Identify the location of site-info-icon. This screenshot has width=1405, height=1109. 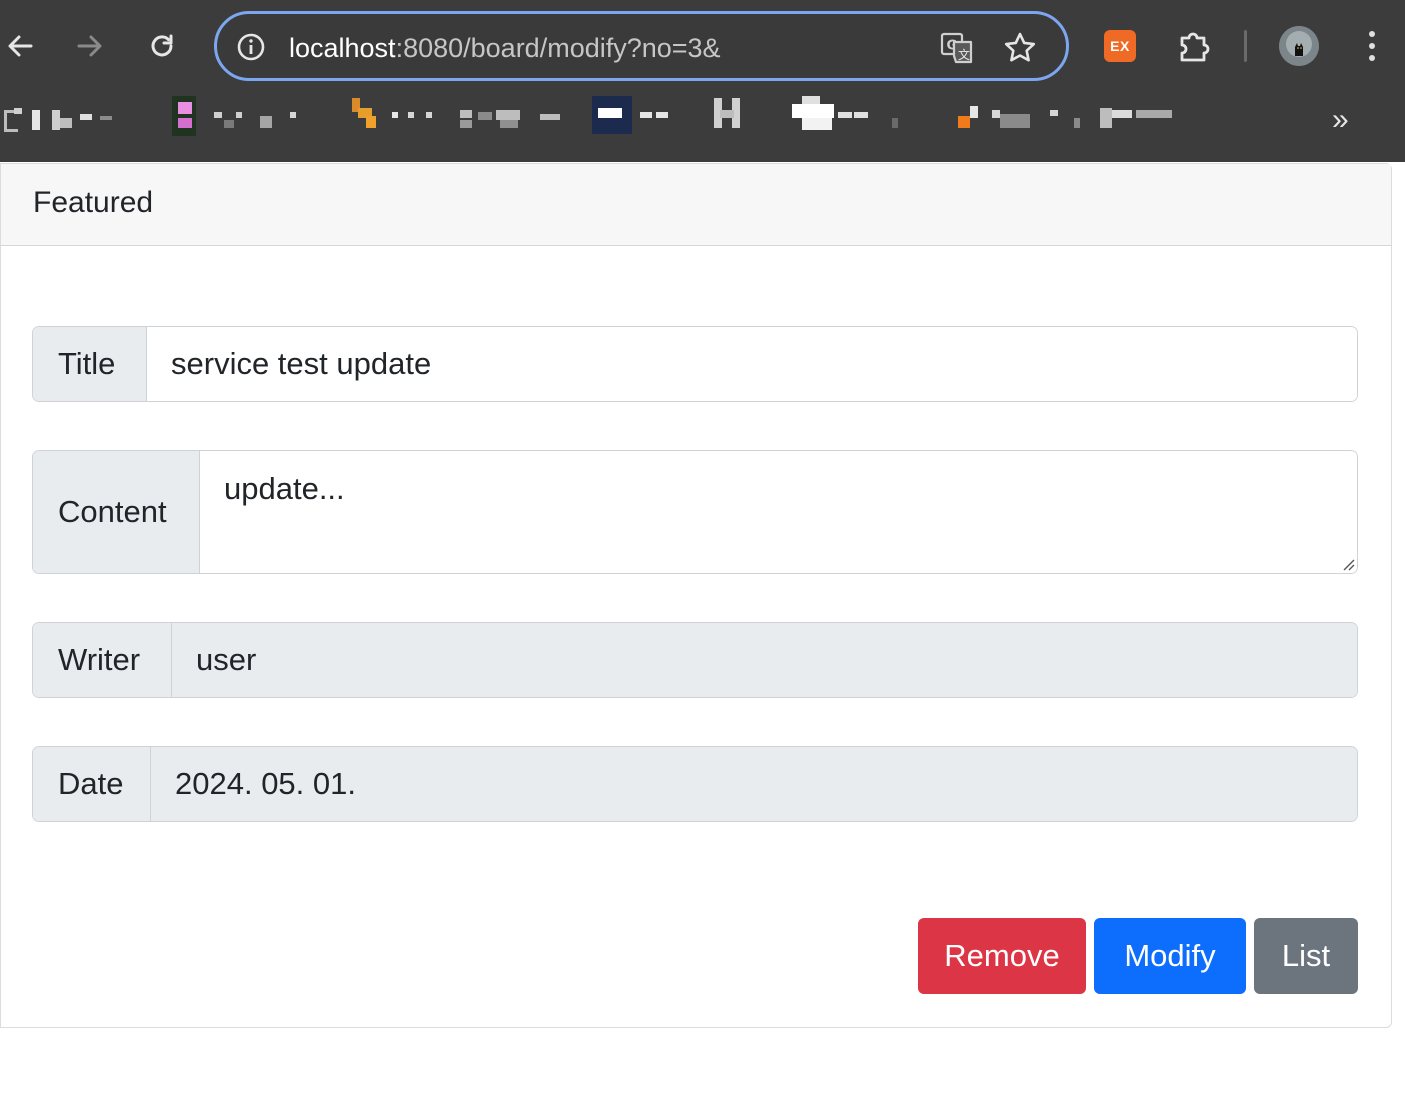
(251, 47).